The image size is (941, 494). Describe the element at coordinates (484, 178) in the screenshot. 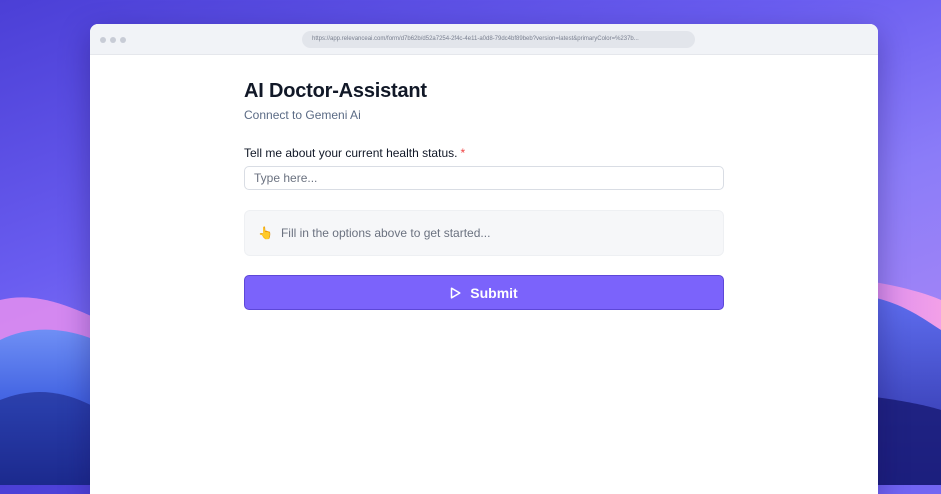

I see `health-status-input` at that location.